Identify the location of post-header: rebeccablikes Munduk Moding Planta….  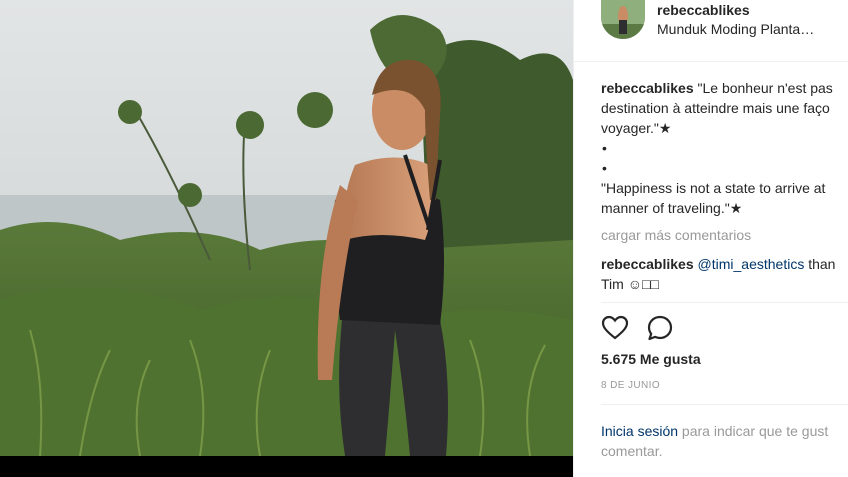
(711, 31).